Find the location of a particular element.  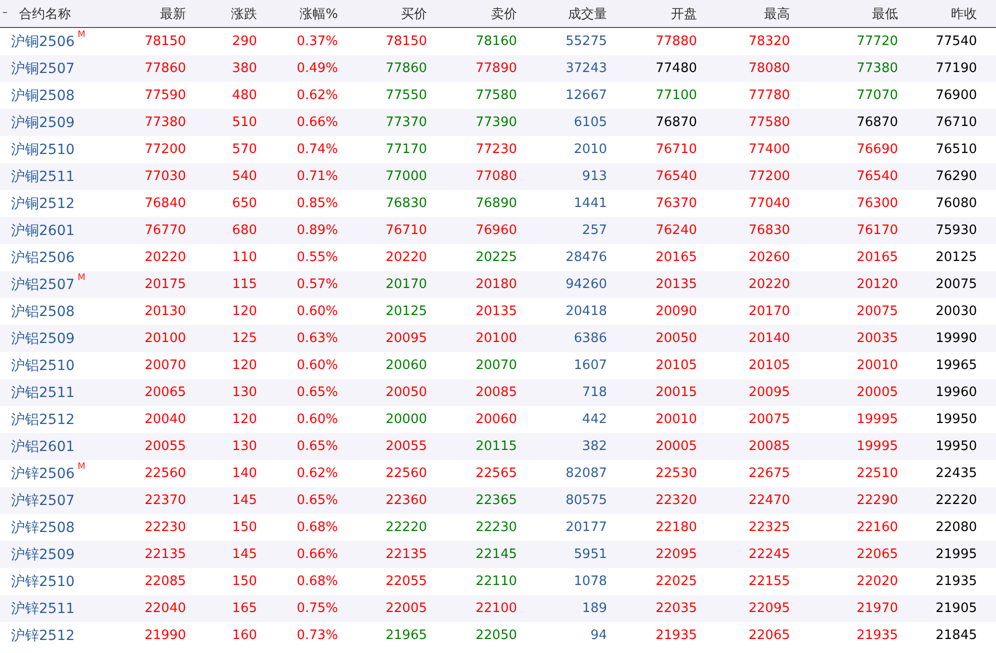

table-cell-text: 6105 is located at coordinates (589, 122).